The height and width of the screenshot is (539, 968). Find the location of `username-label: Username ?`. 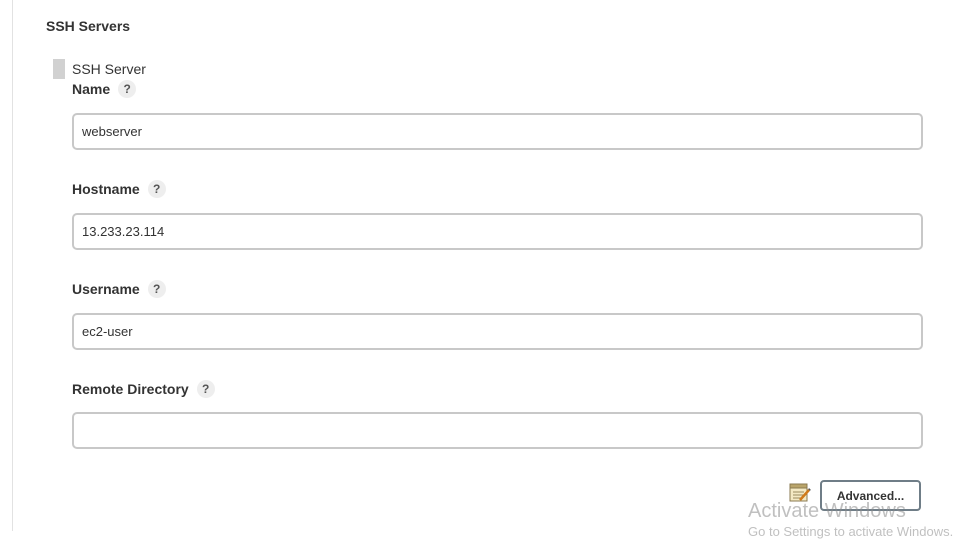

username-label: Username ? is located at coordinates (119, 289).